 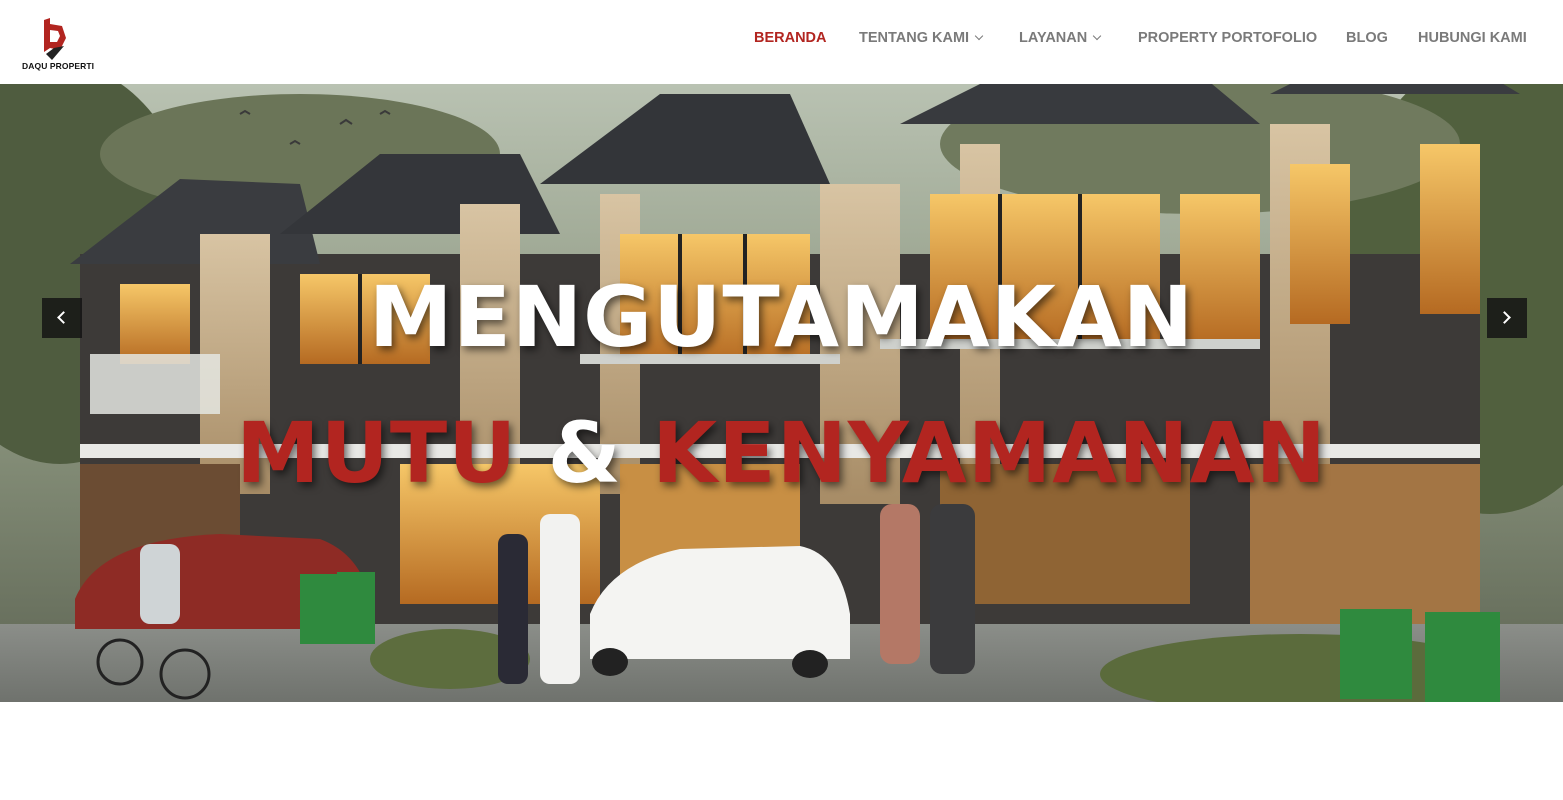 I want to click on nav-label: BLOG, so click(x=1367, y=38).